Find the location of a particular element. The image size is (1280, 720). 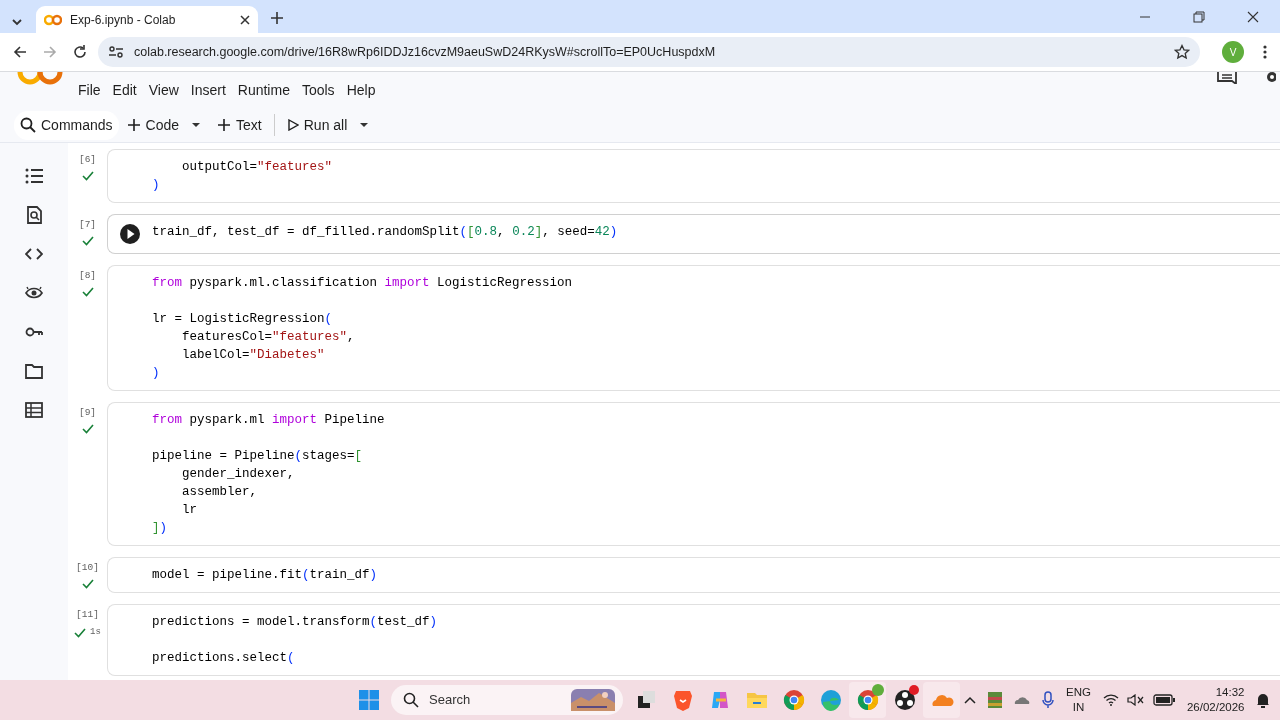

add-code-button: Code is located at coordinates (153, 125).